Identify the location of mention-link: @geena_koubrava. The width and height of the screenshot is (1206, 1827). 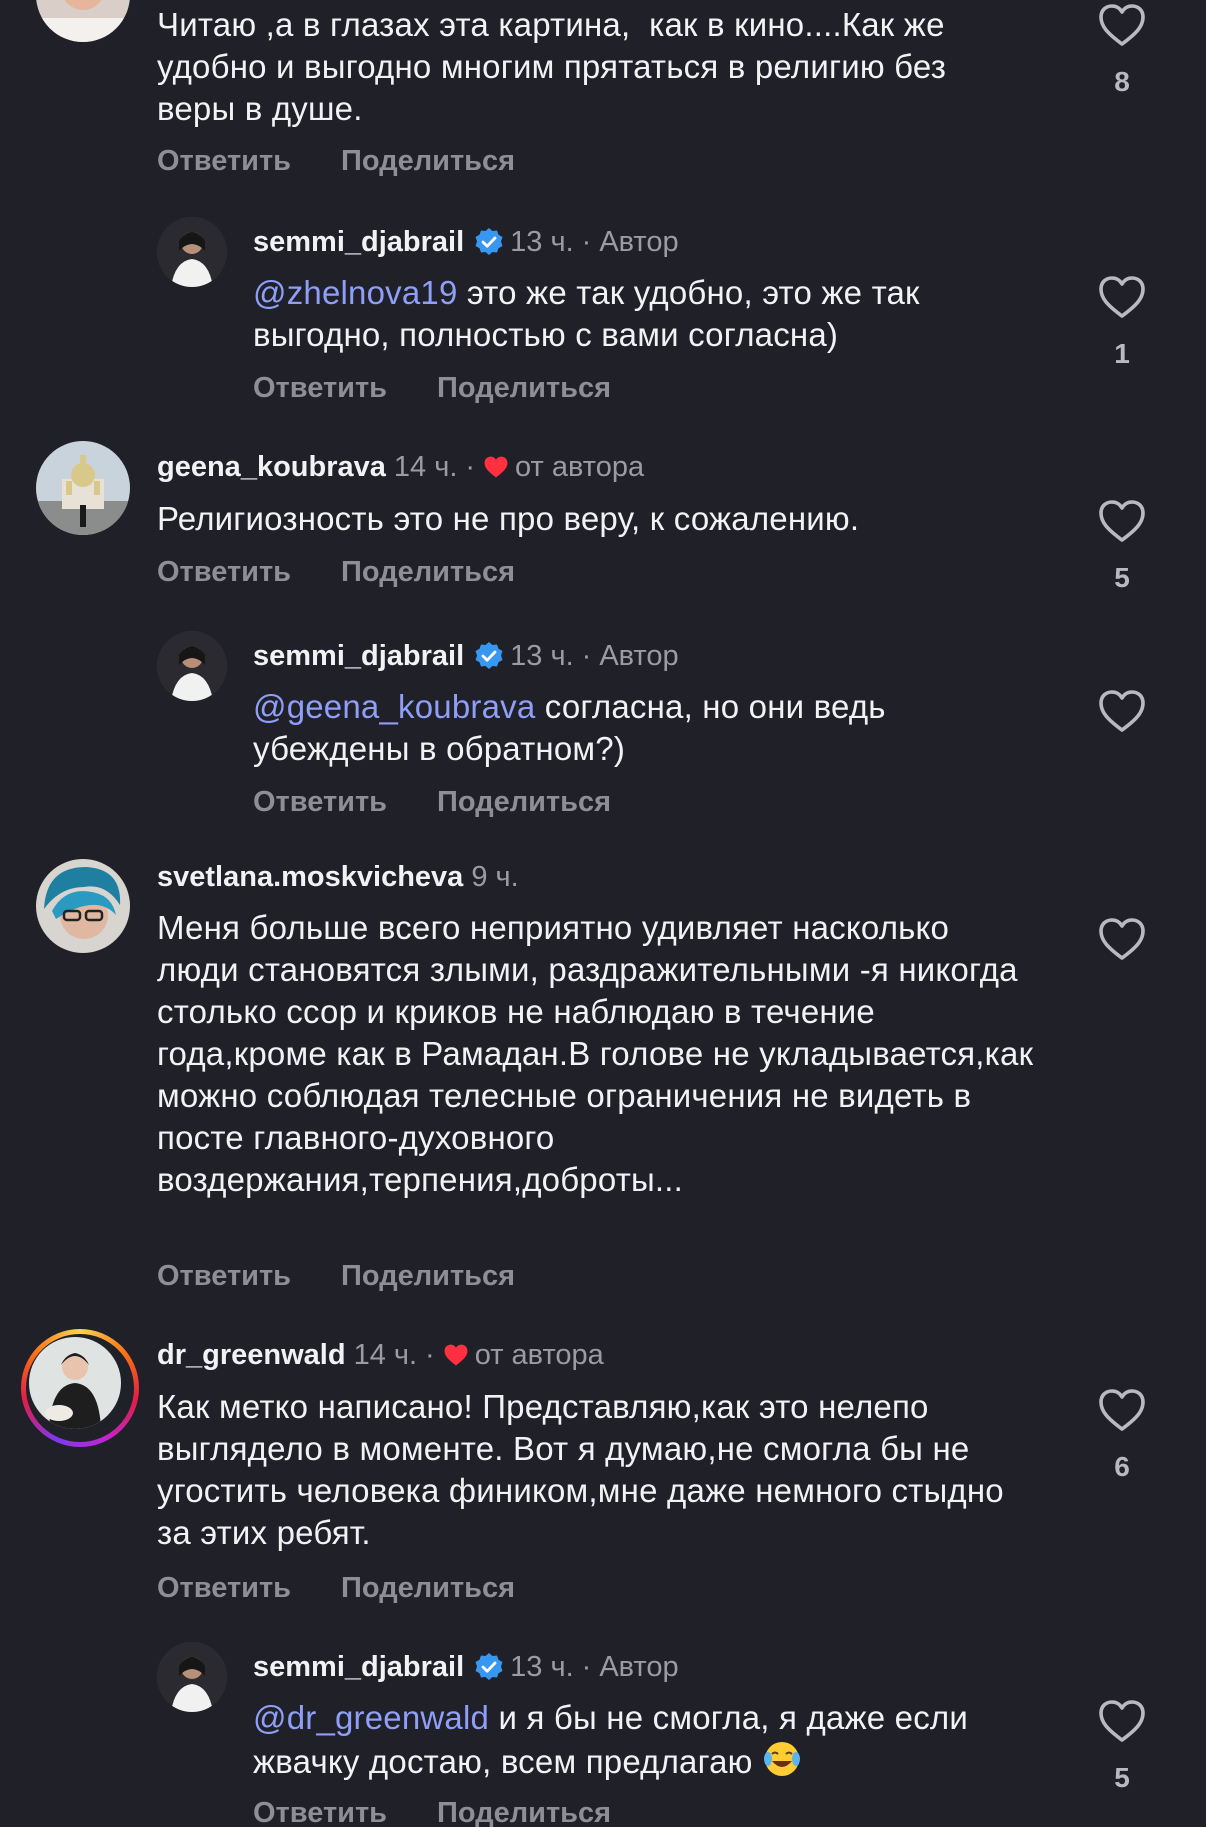
(394, 706).